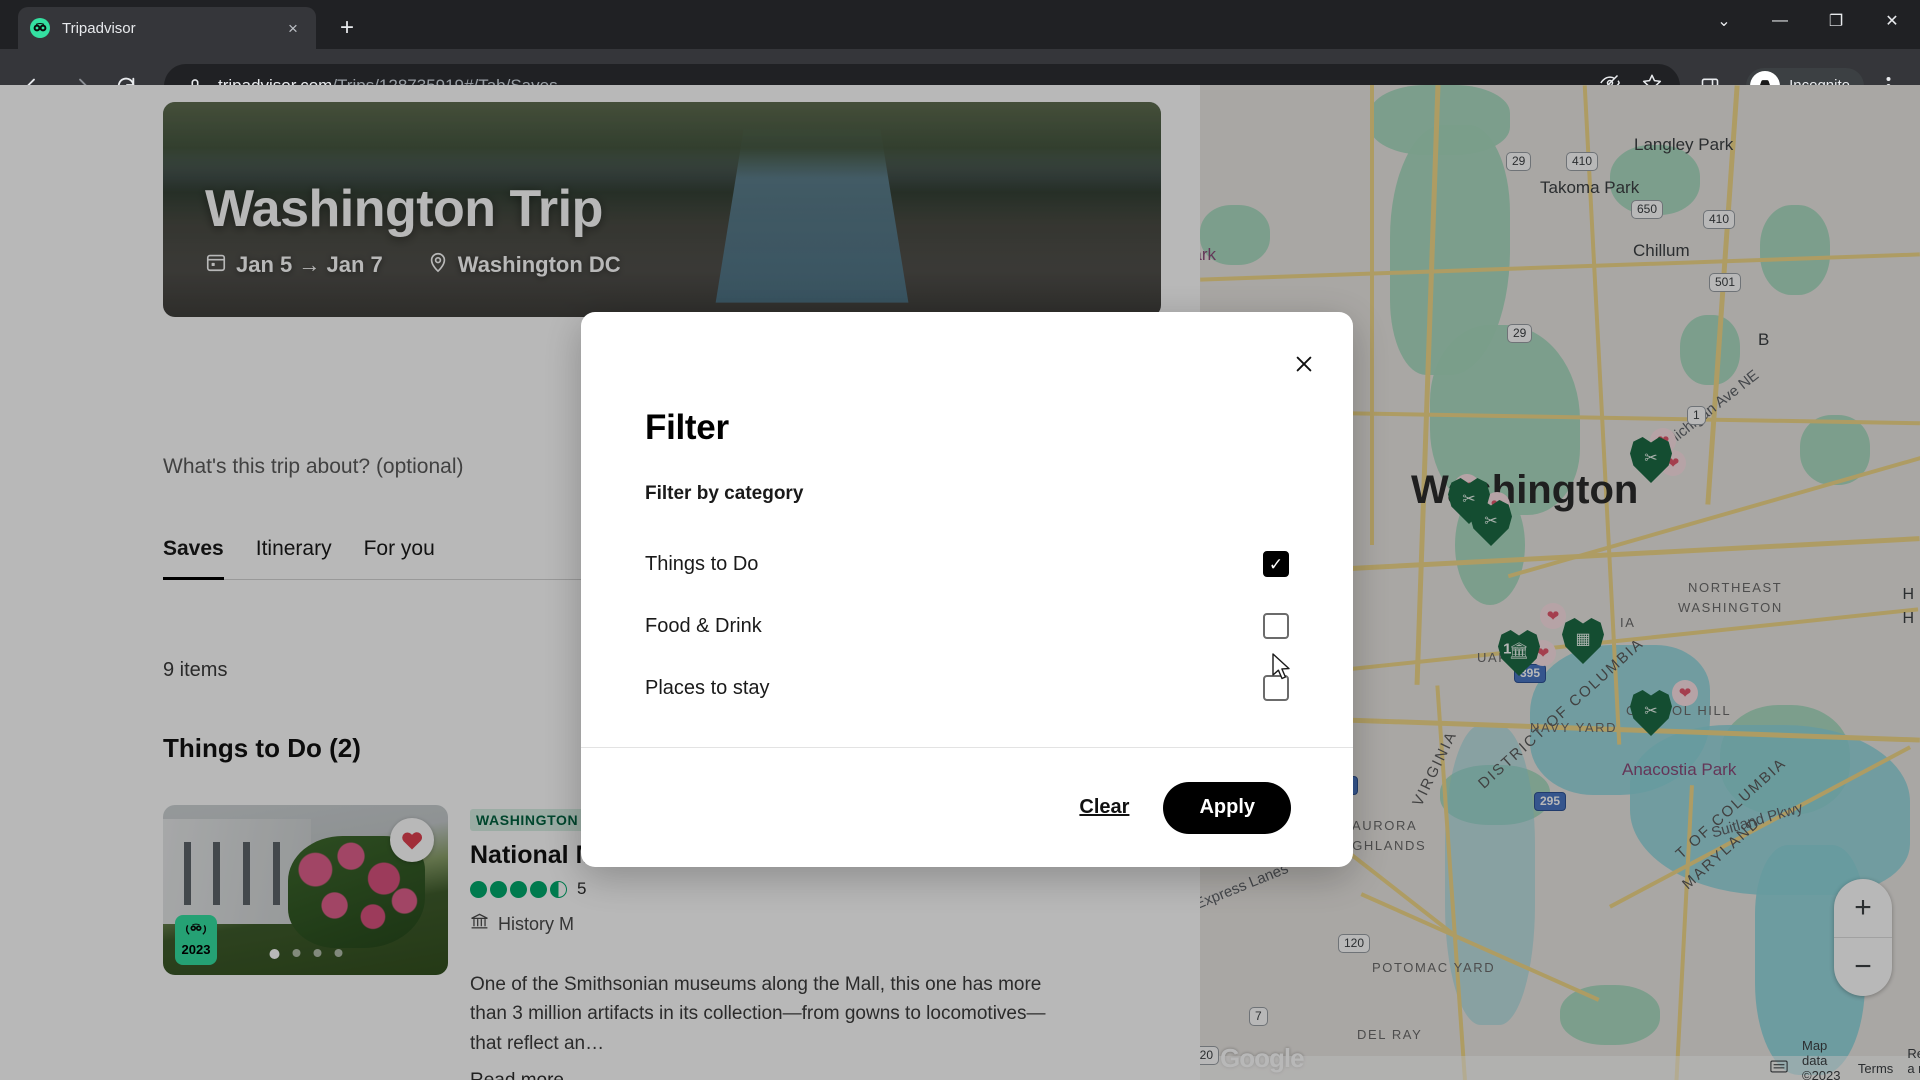  Describe the element at coordinates (1724, 21) in the screenshot. I see `tab-search-icon: ⌄` at that location.